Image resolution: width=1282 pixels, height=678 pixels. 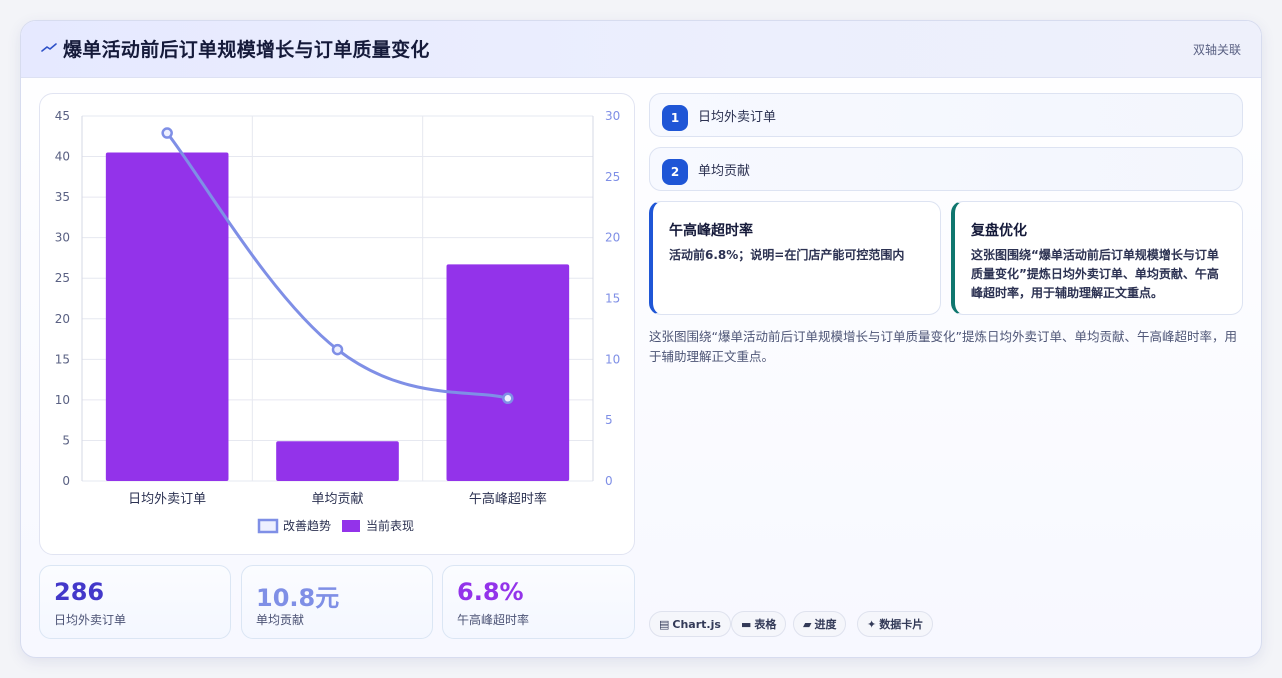 I want to click on chip-chartjs: ▤ Chart.js, so click(x=690, y=624).